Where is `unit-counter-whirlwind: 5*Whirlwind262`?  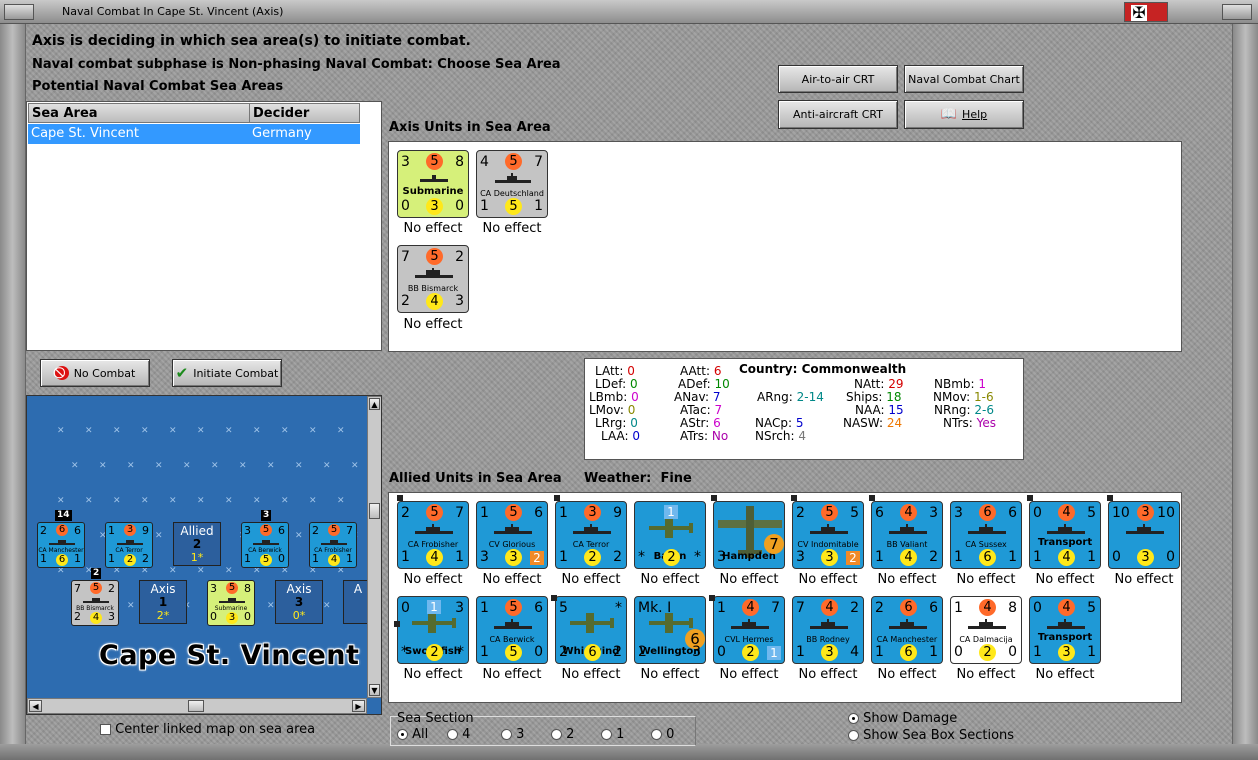 unit-counter-whirlwind: 5*Whirlwind262 is located at coordinates (591, 630).